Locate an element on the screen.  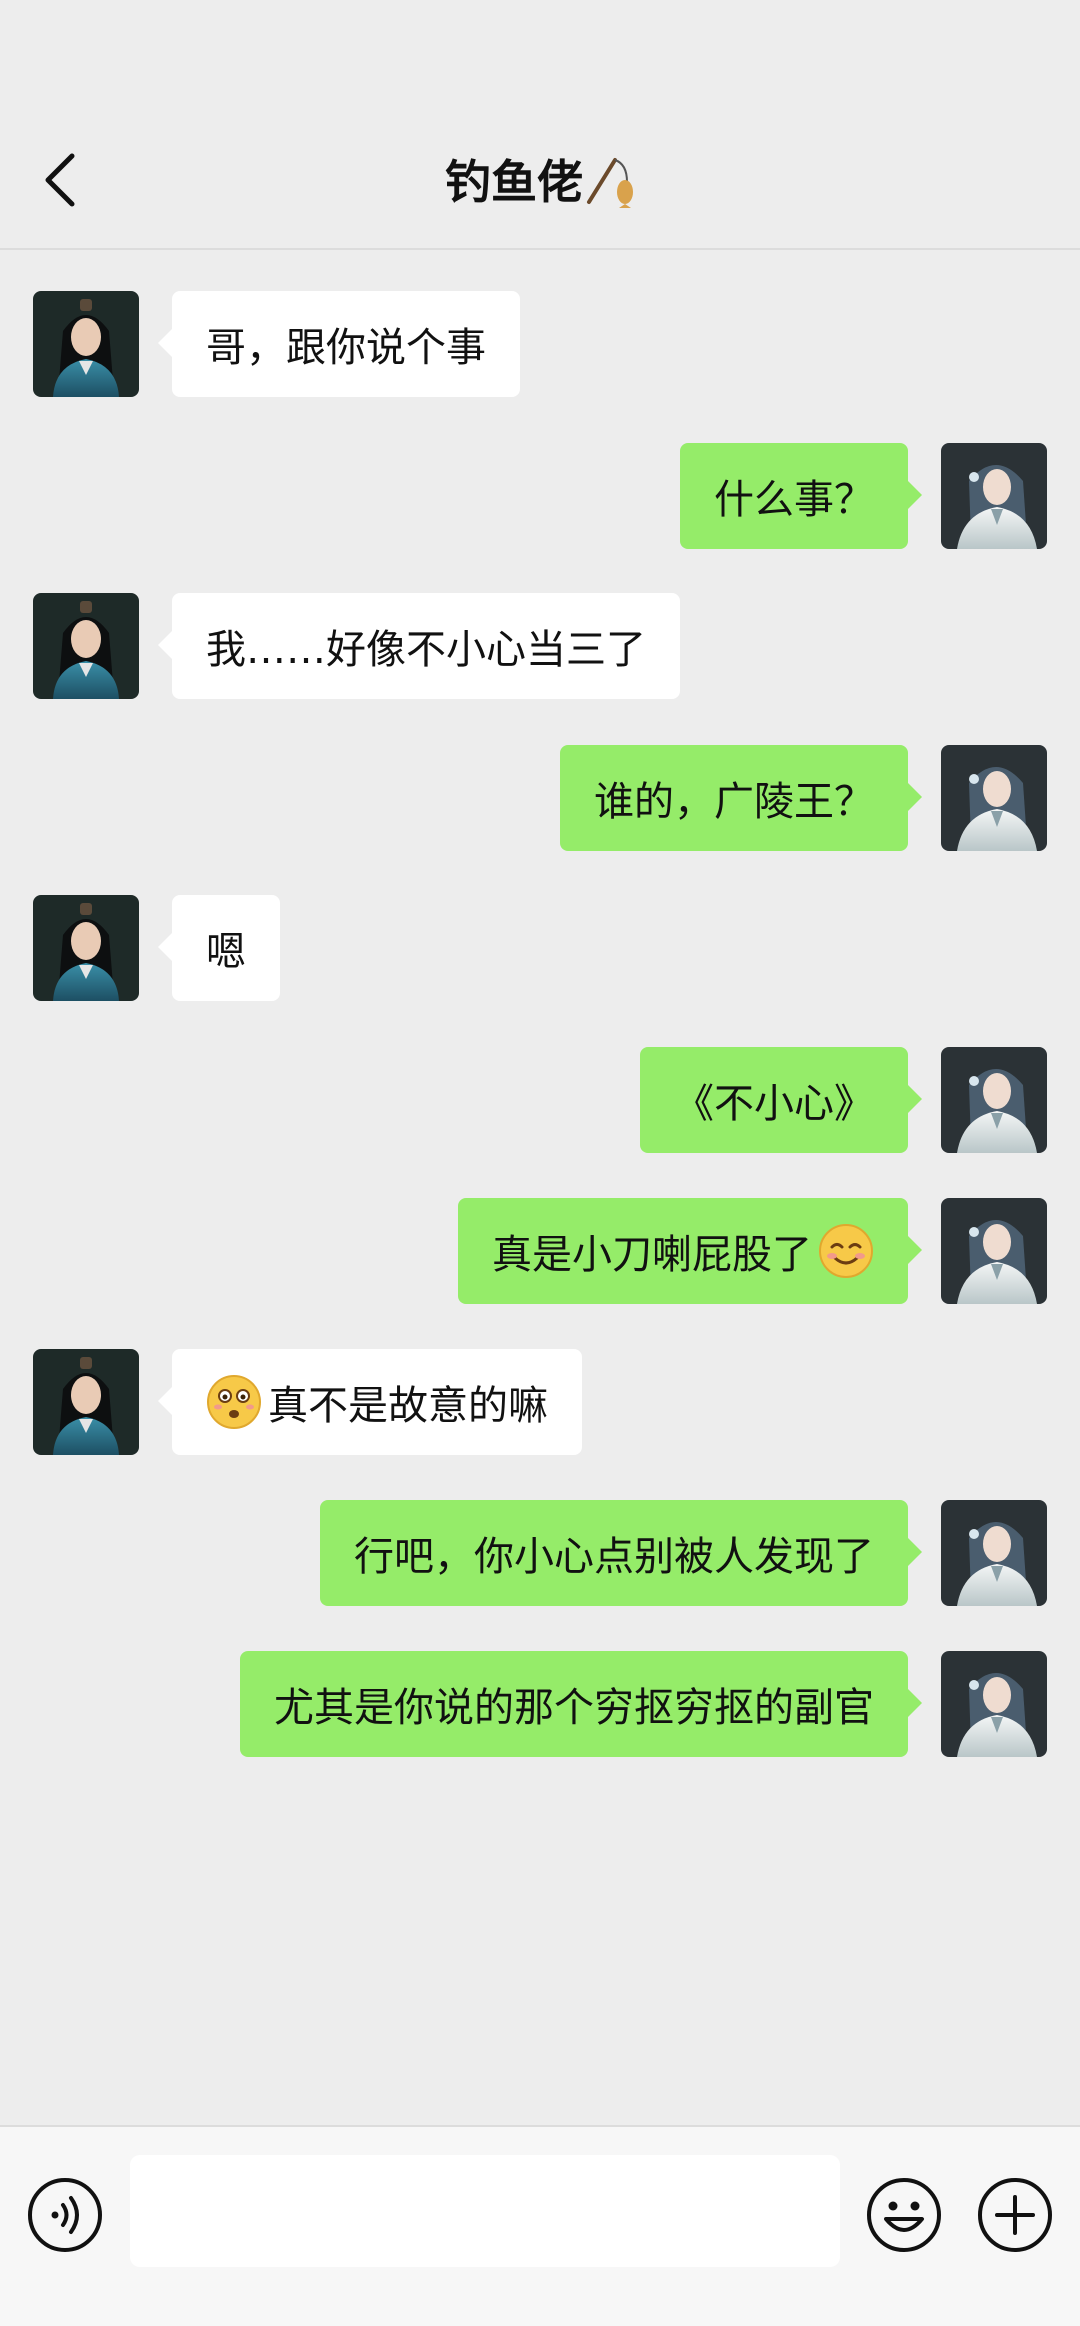
message-text: 哥，跟你说个事 is located at coordinates (346, 348).